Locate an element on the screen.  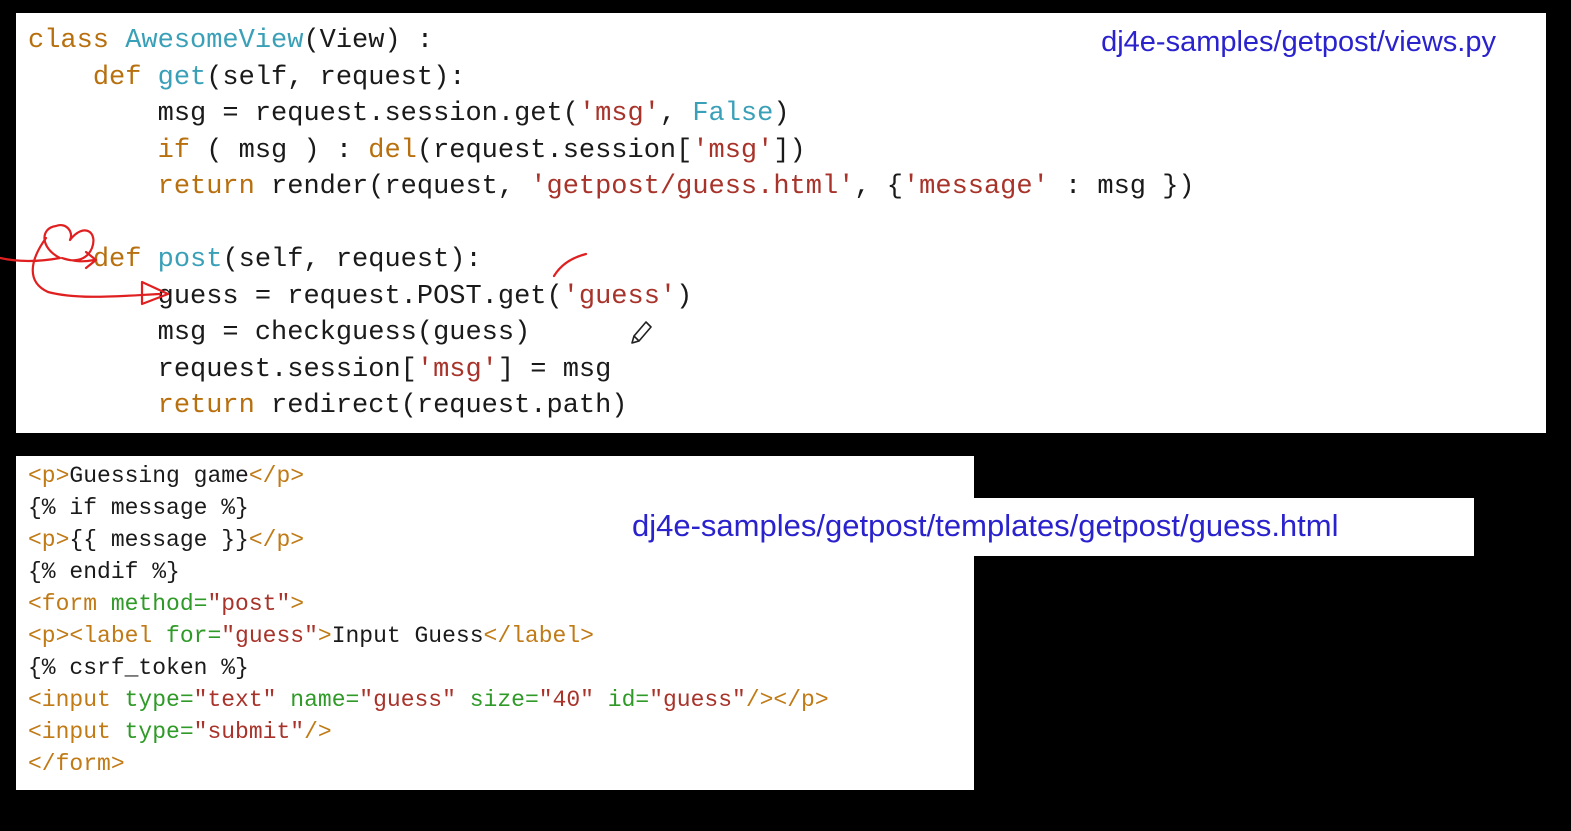
code-token: "submit" is located at coordinates (249, 732).